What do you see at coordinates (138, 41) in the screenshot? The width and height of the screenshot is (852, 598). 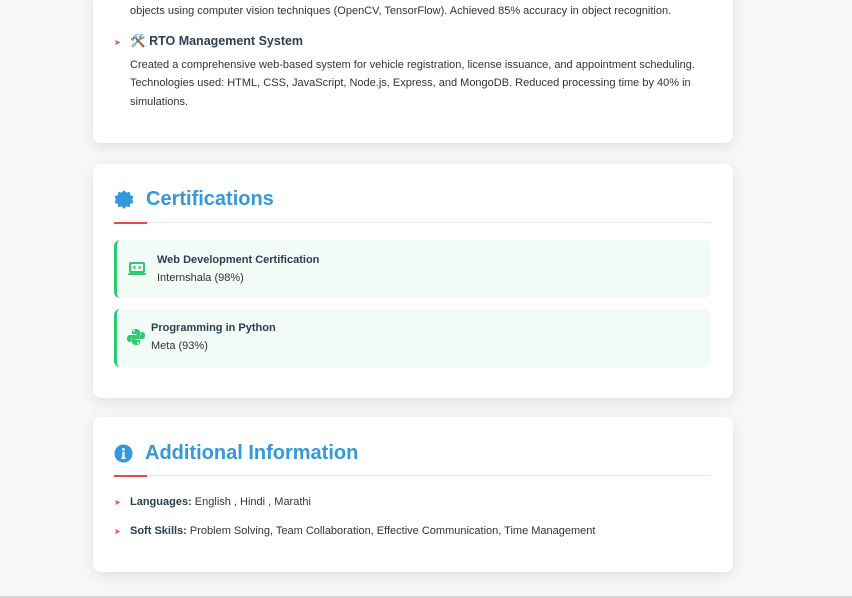 I see `tools-icon: 🛠️` at bounding box center [138, 41].